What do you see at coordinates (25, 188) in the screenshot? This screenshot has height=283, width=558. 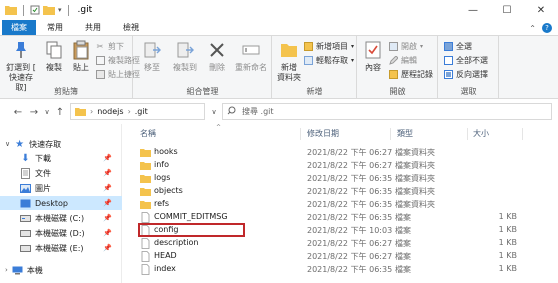 I see `picture-icon` at bounding box center [25, 188].